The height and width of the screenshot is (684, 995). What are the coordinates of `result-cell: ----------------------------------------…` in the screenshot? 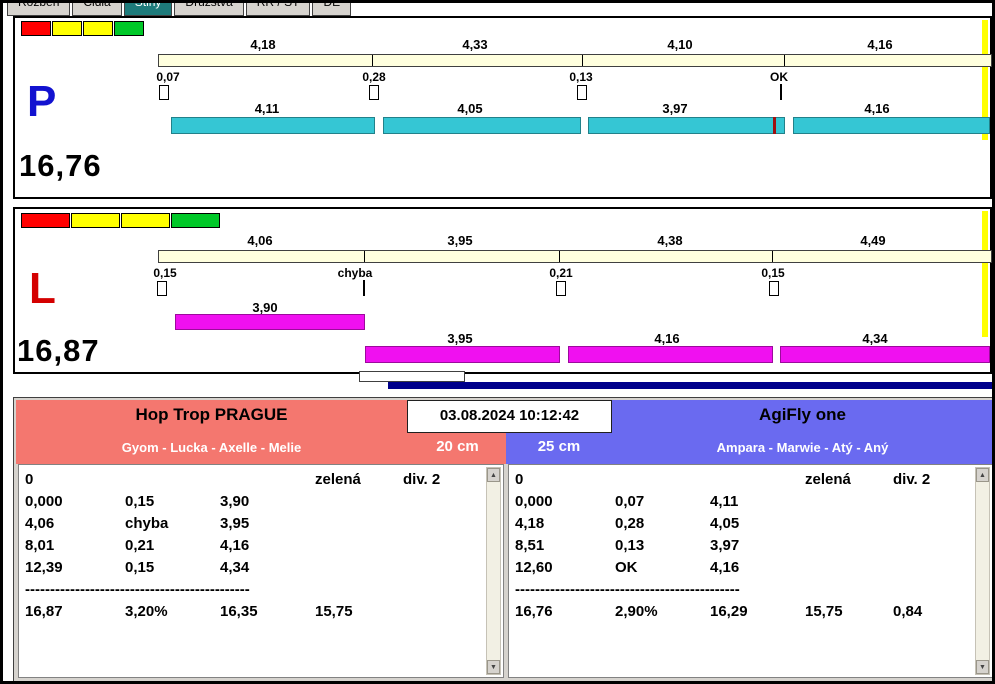 It's located at (627, 589).